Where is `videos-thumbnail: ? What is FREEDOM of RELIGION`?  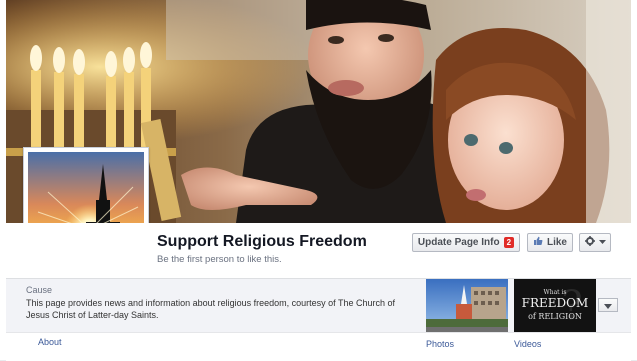
videos-thumbnail: ? What is FREEDOM of RELIGION is located at coordinates (555, 306).